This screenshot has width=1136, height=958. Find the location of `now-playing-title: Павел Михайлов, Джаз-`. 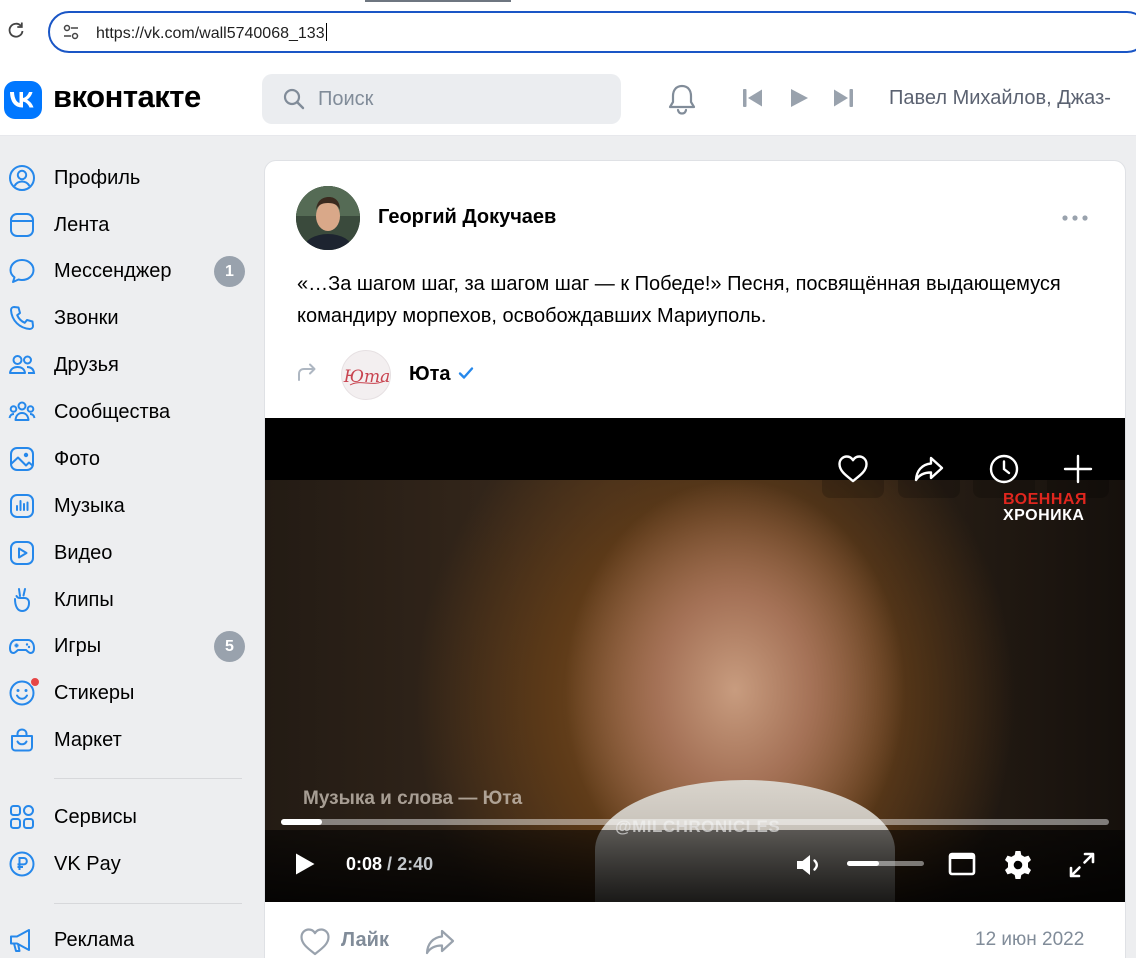

now-playing-title: Павел Михайлов, Джаз- is located at coordinates (1000, 98).